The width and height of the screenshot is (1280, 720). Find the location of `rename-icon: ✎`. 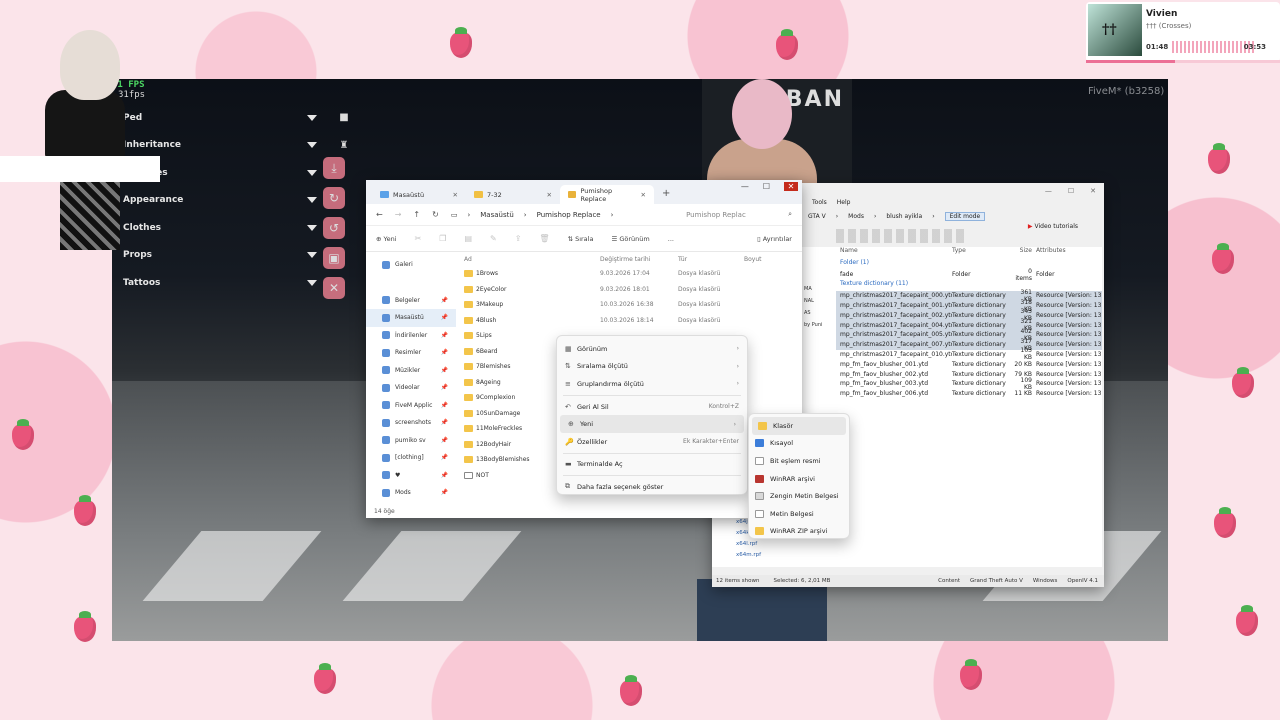

rename-icon: ✎ is located at coordinates (493, 238).